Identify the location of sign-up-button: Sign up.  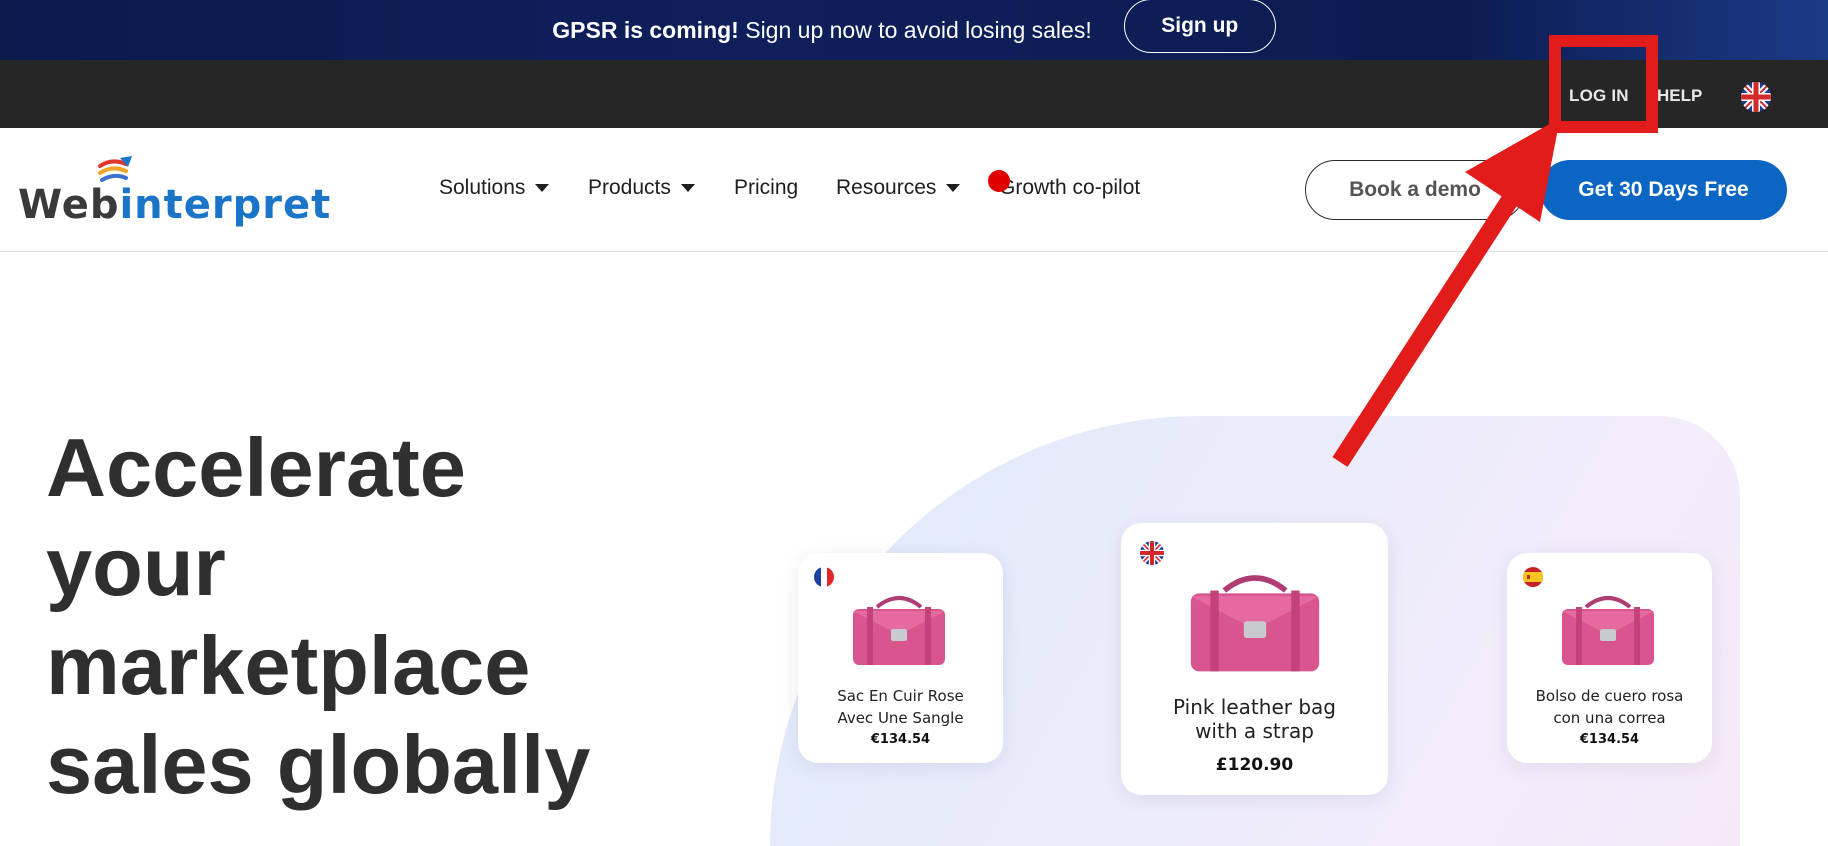
(1199, 26).